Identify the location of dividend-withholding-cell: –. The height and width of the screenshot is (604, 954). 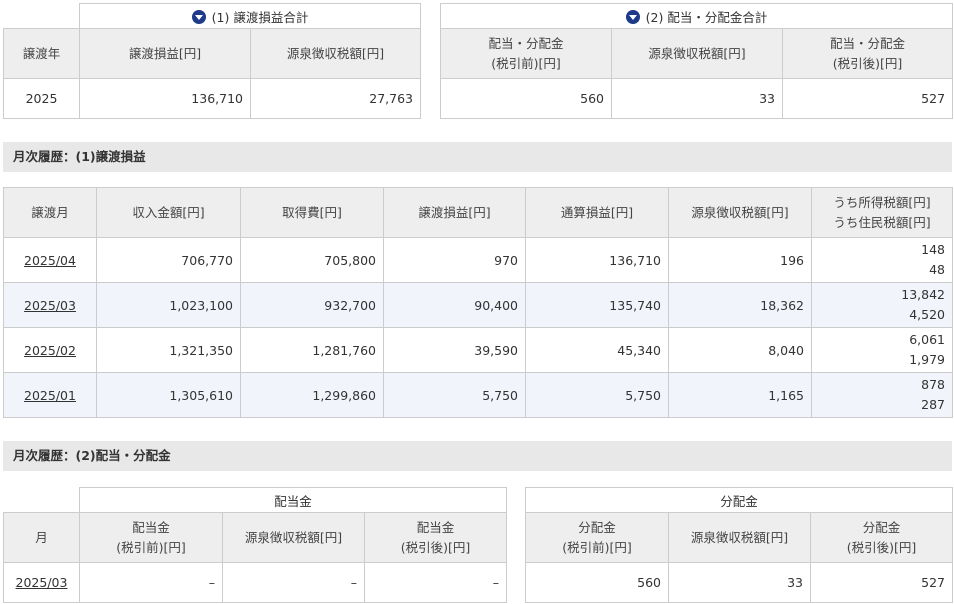
(293, 582).